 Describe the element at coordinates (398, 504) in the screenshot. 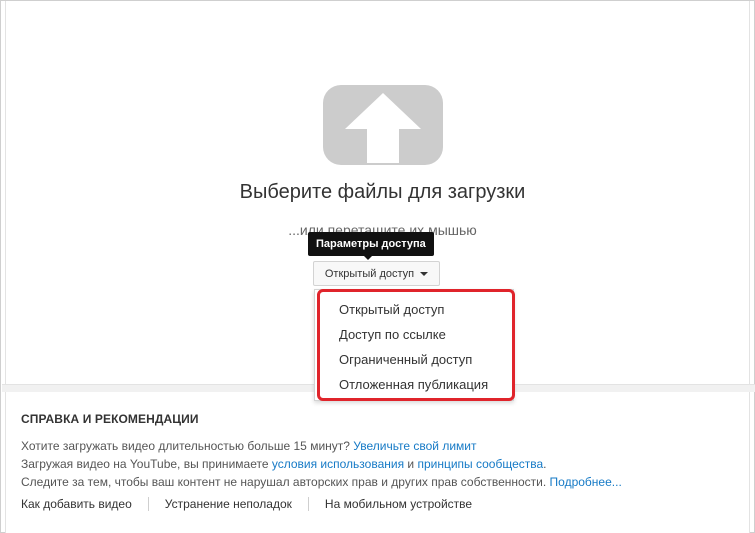

I see `mobile-upload-link: На мобильном устройстве` at that location.